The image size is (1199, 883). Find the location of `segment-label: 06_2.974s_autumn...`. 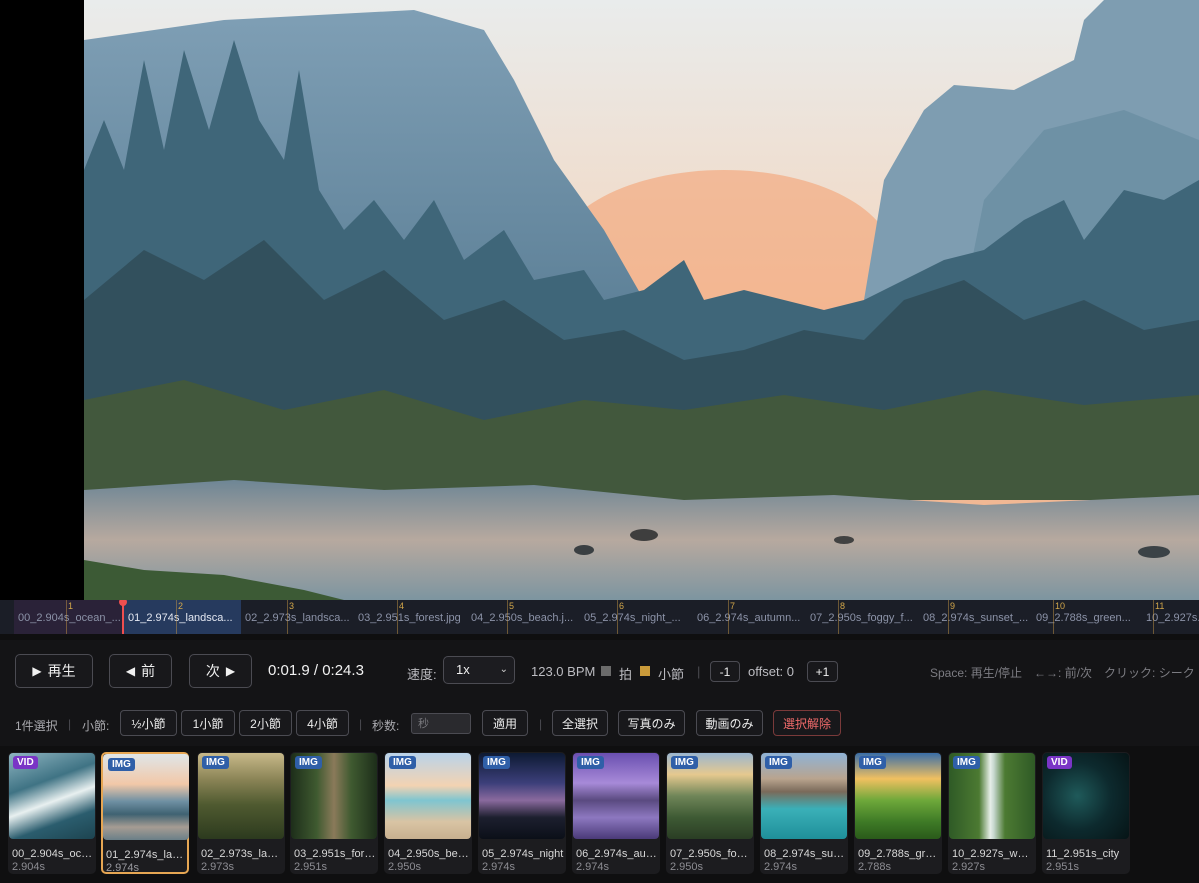

segment-label: 06_2.974s_autumn... is located at coordinates (749, 618).